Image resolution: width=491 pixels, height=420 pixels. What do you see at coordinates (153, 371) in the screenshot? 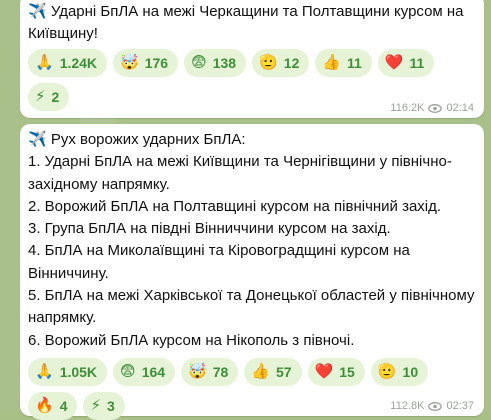
I see `reaction-count: 164` at bounding box center [153, 371].